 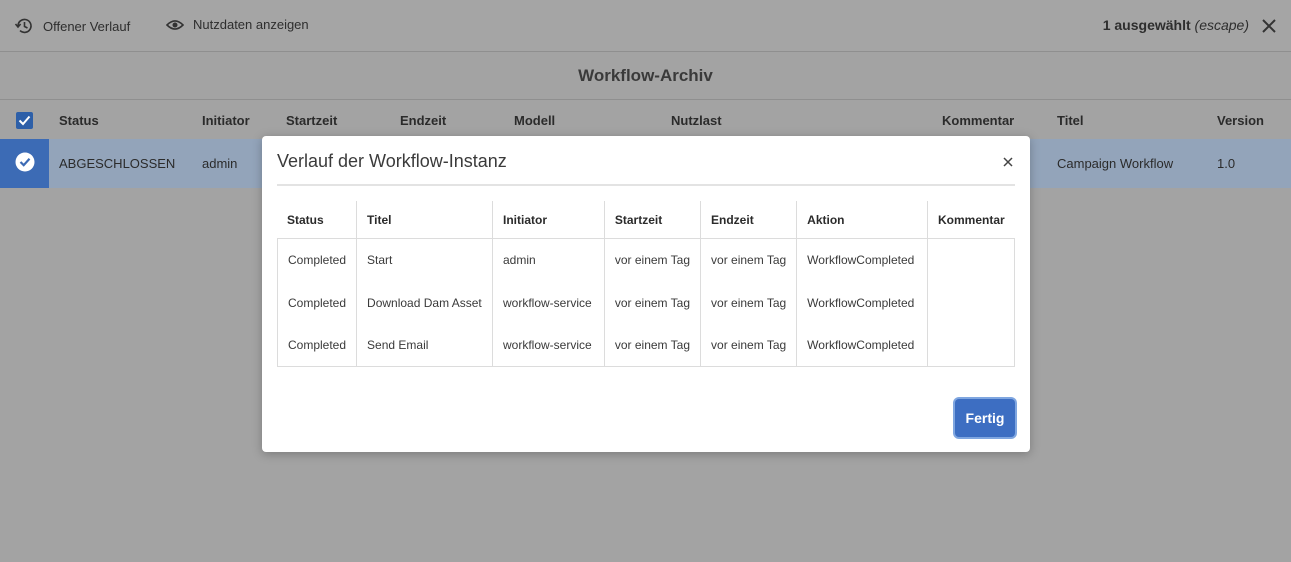 What do you see at coordinates (1221, 25) in the screenshot?
I see `selection-hint: (escape)` at bounding box center [1221, 25].